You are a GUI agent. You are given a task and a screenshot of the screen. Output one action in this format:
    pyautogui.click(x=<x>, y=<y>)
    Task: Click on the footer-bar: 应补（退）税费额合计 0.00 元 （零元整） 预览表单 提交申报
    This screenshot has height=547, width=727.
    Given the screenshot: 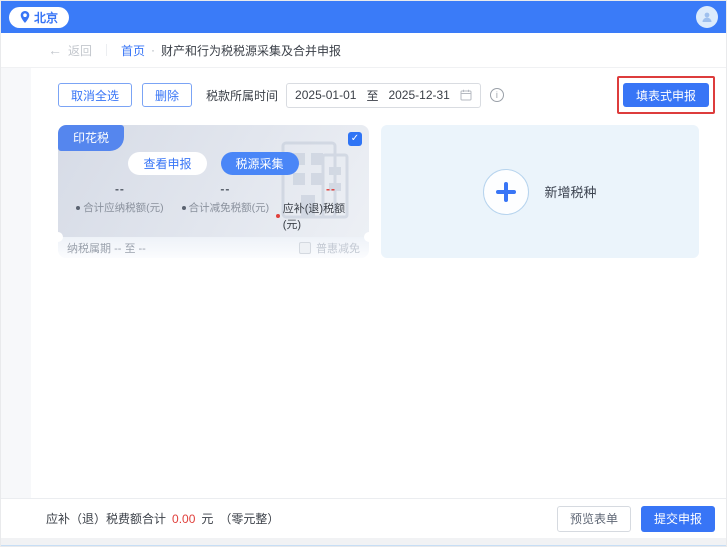 What is the action you would take?
    pyautogui.click(x=363, y=518)
    